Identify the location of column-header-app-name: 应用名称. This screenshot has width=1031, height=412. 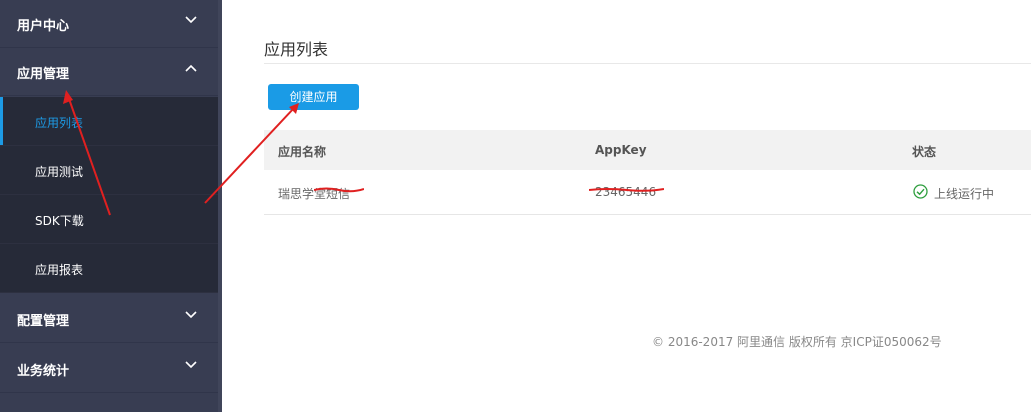
(302, 152).